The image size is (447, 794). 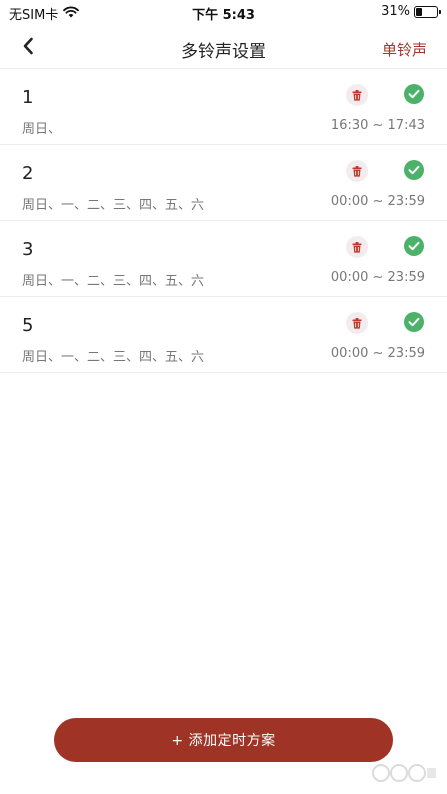 I want to click on nav-bar: 多铃声设置 单铃声, so click(x=223, y=48).